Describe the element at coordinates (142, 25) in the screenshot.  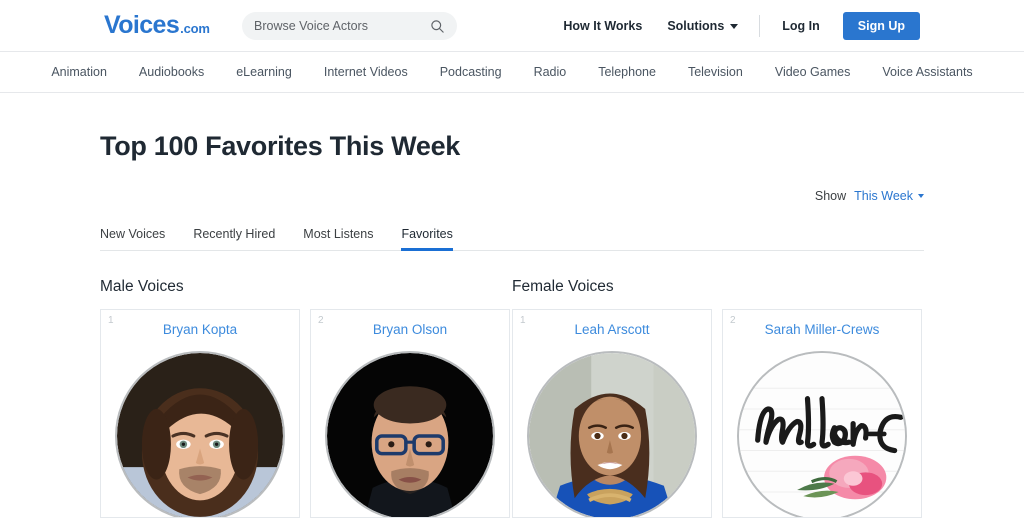
I see `logo-wordmark: Voices` at that location.